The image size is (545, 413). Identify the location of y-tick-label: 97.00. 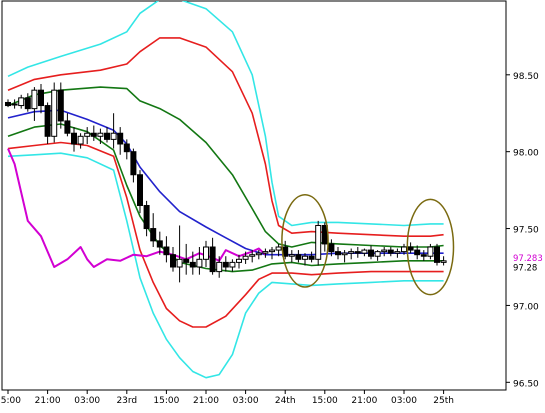
(526, 307).